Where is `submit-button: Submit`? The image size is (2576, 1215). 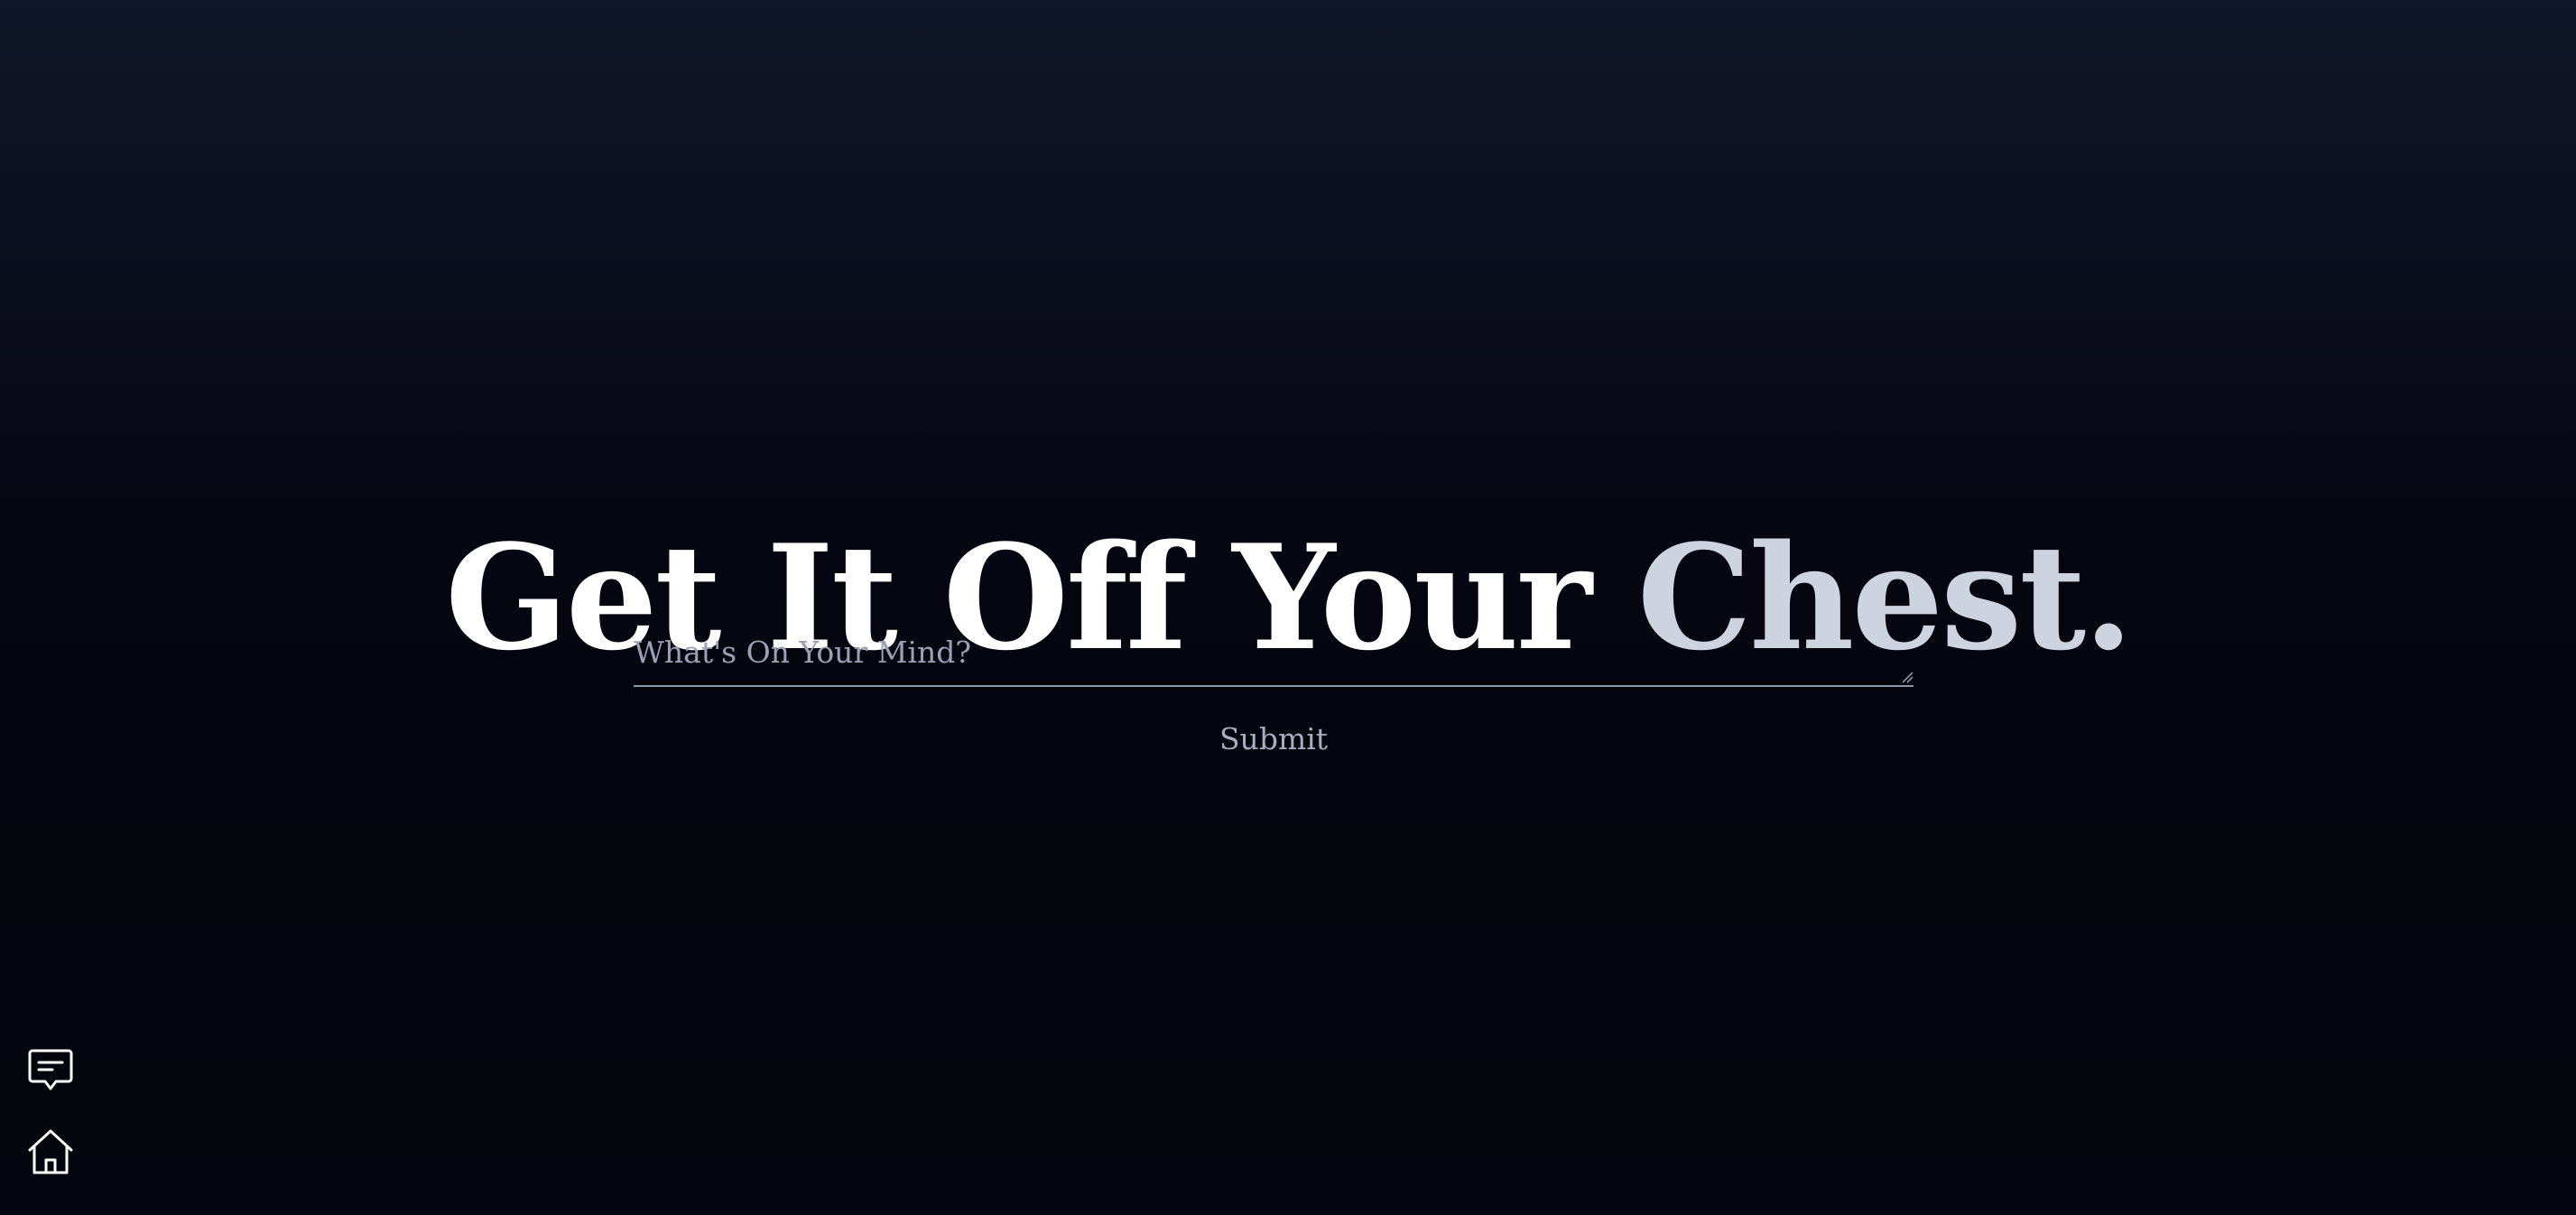
submit-button: Submit is located at coordinates (1274, 739).